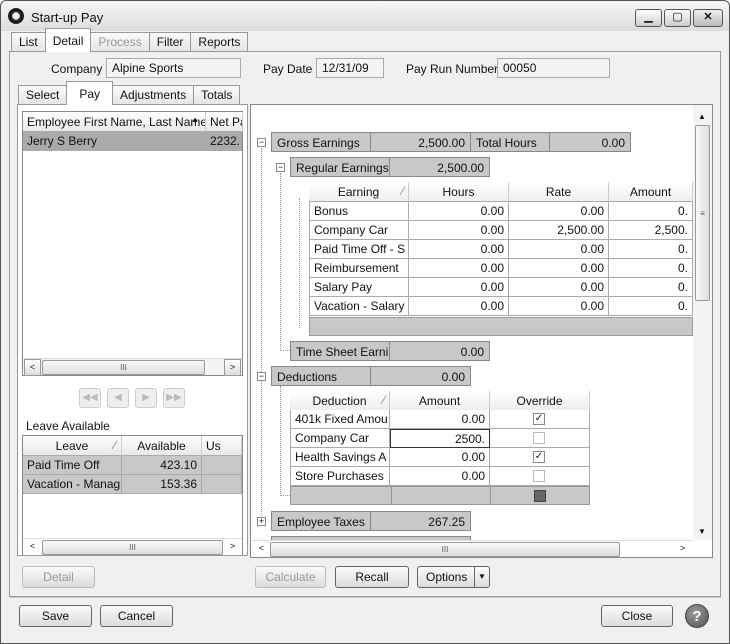 Image resolution: width=730 pixels, height=644 pixels. What do you see at coordinates (702, 213) in the screenshot?
I see `vscroll-thumb: ≡` at bounding box center [702, 213].